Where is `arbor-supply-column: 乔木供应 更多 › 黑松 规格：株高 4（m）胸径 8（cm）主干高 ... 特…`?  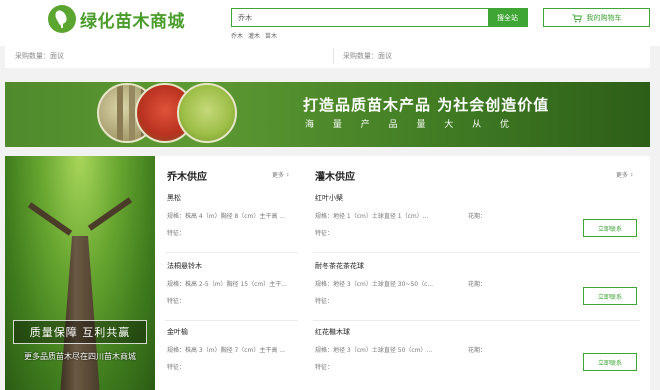
arbor-supply-column: 乔木供应 更多 › 黑松 规格：株高 4（m）胸径 8（cm）主干高 ... 特… is located at coordinates (231, 273).